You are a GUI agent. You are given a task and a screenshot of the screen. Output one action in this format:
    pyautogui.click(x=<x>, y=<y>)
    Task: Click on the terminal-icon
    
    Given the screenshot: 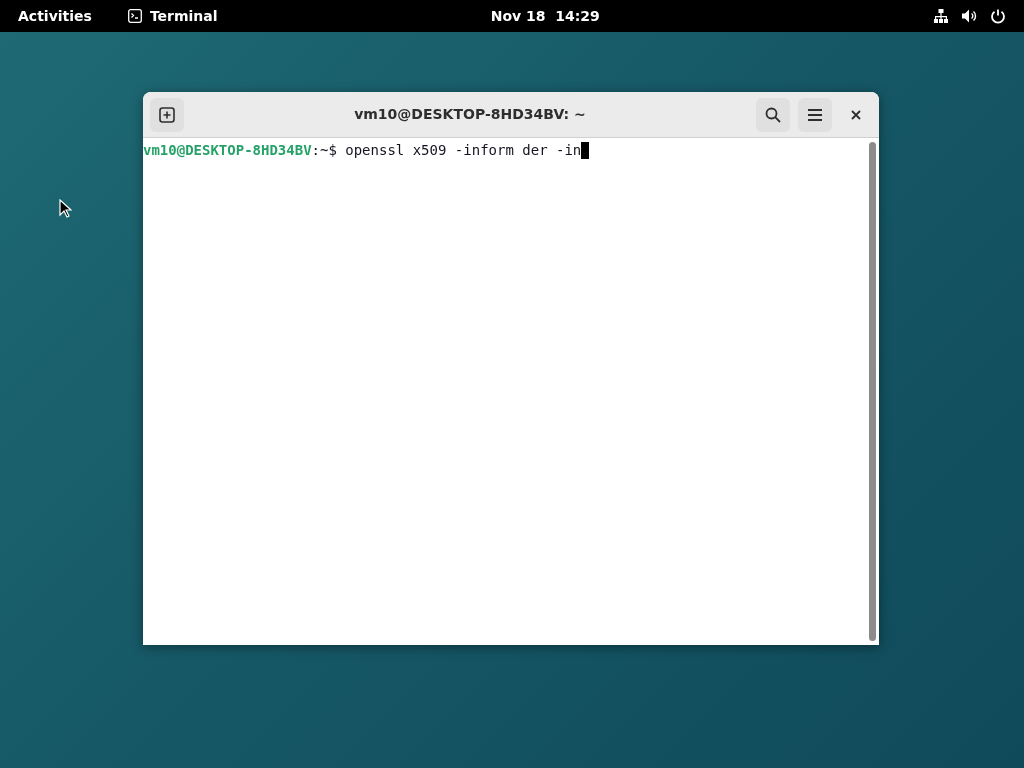 What is the action you would take?
    pyautogui.click(x=134, y=16)
    